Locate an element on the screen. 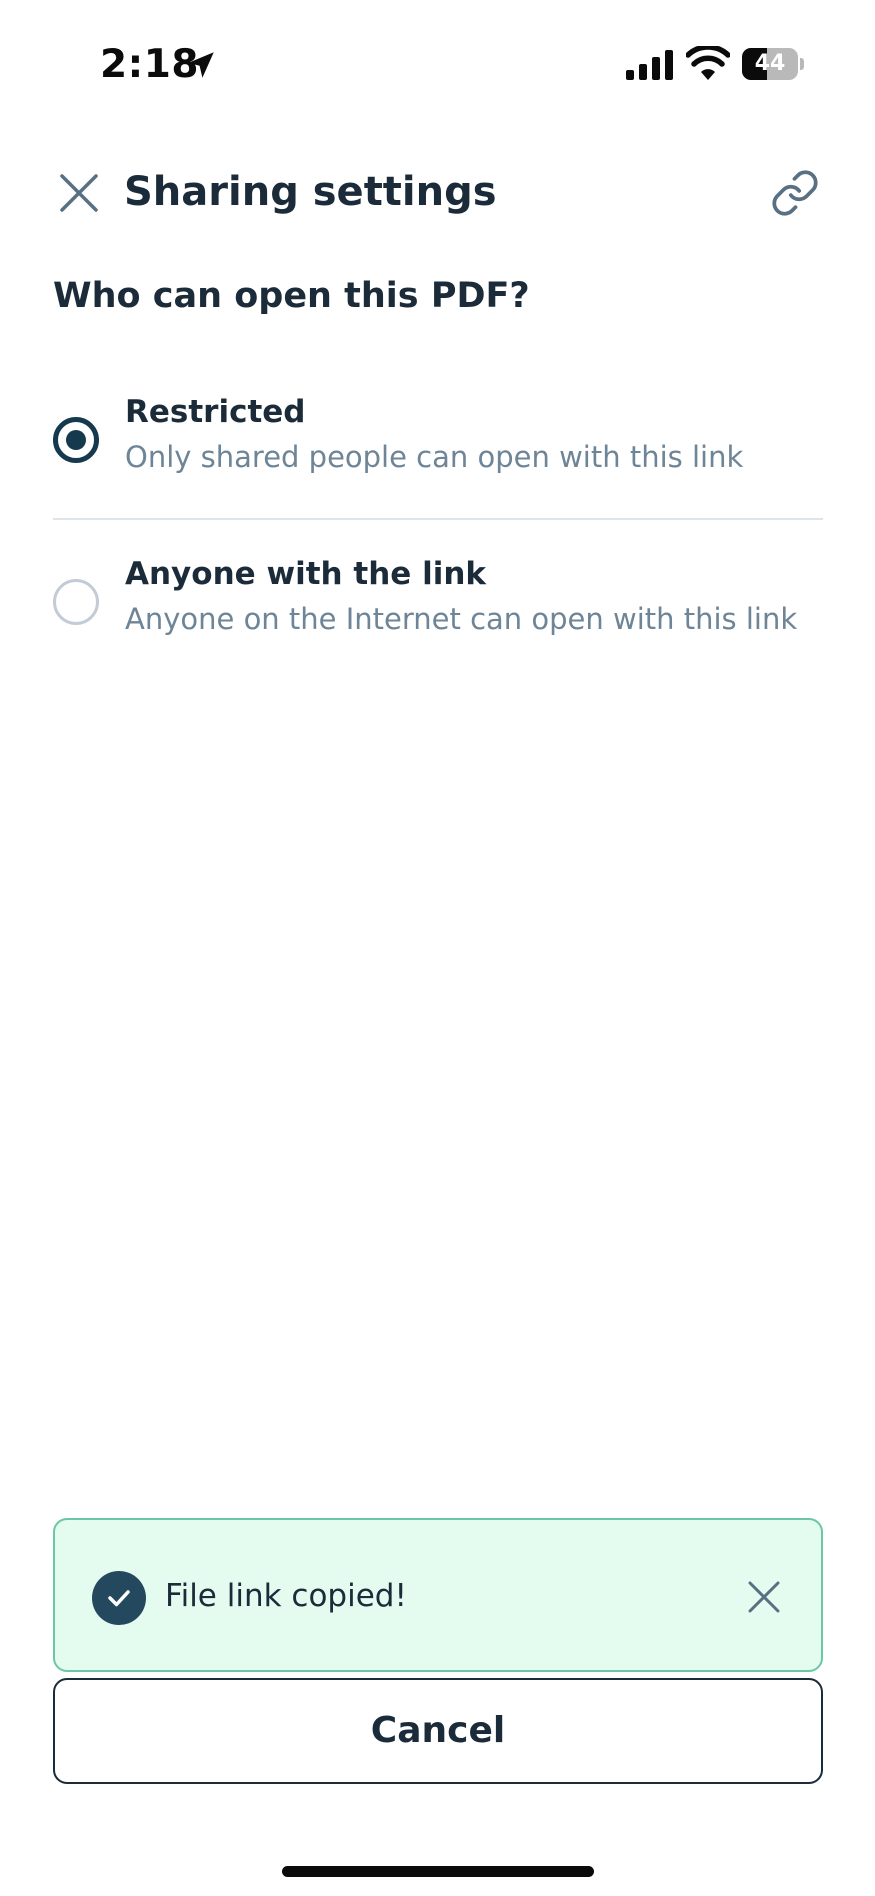 The width and height of the screenshot is (875, 1896). location-arrow-icon is located at coordinates (201, 65).